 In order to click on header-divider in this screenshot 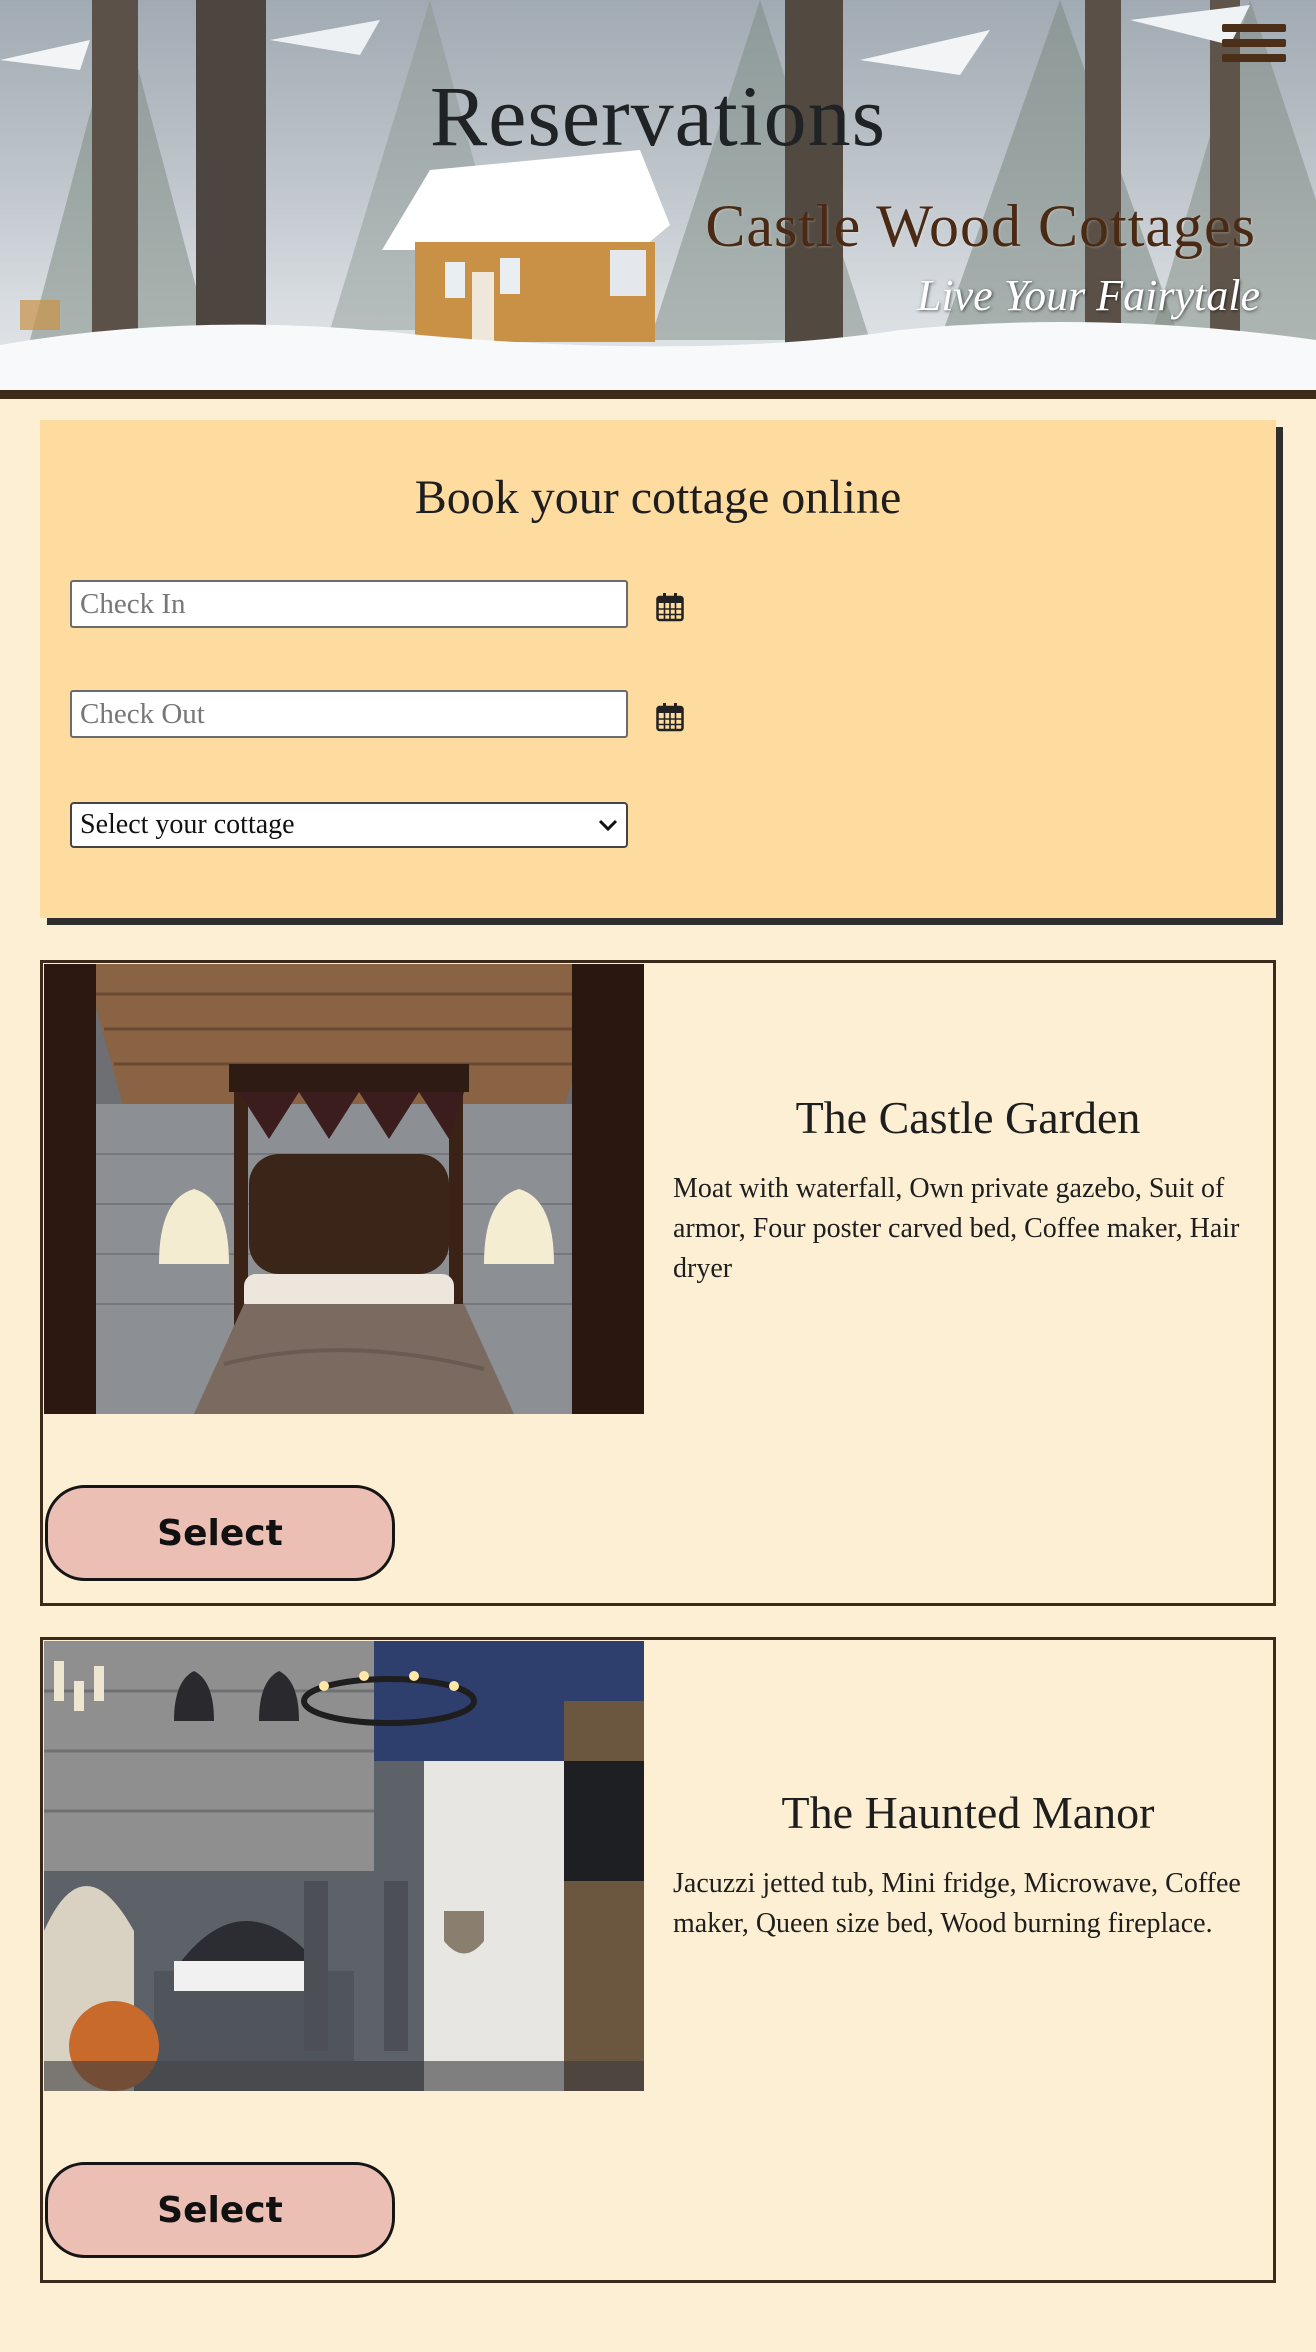, I will do `click(658, 394)`.